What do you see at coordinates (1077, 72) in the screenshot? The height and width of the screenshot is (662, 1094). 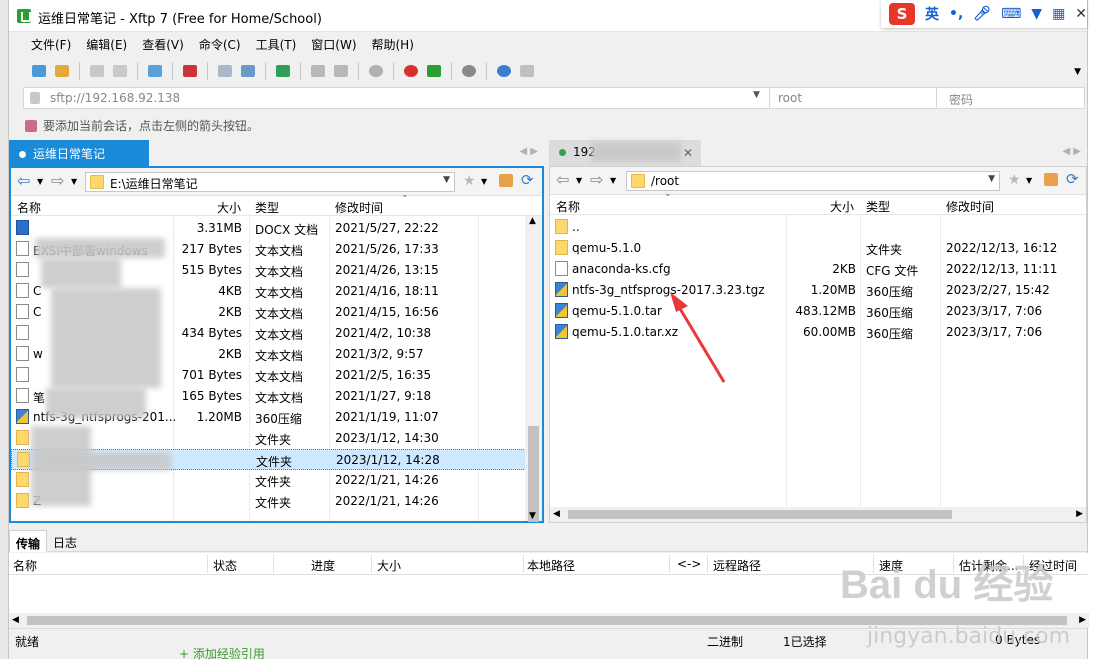 I see `toolbar-overflow-icon: ▼` at bounding box center [1077, 72].